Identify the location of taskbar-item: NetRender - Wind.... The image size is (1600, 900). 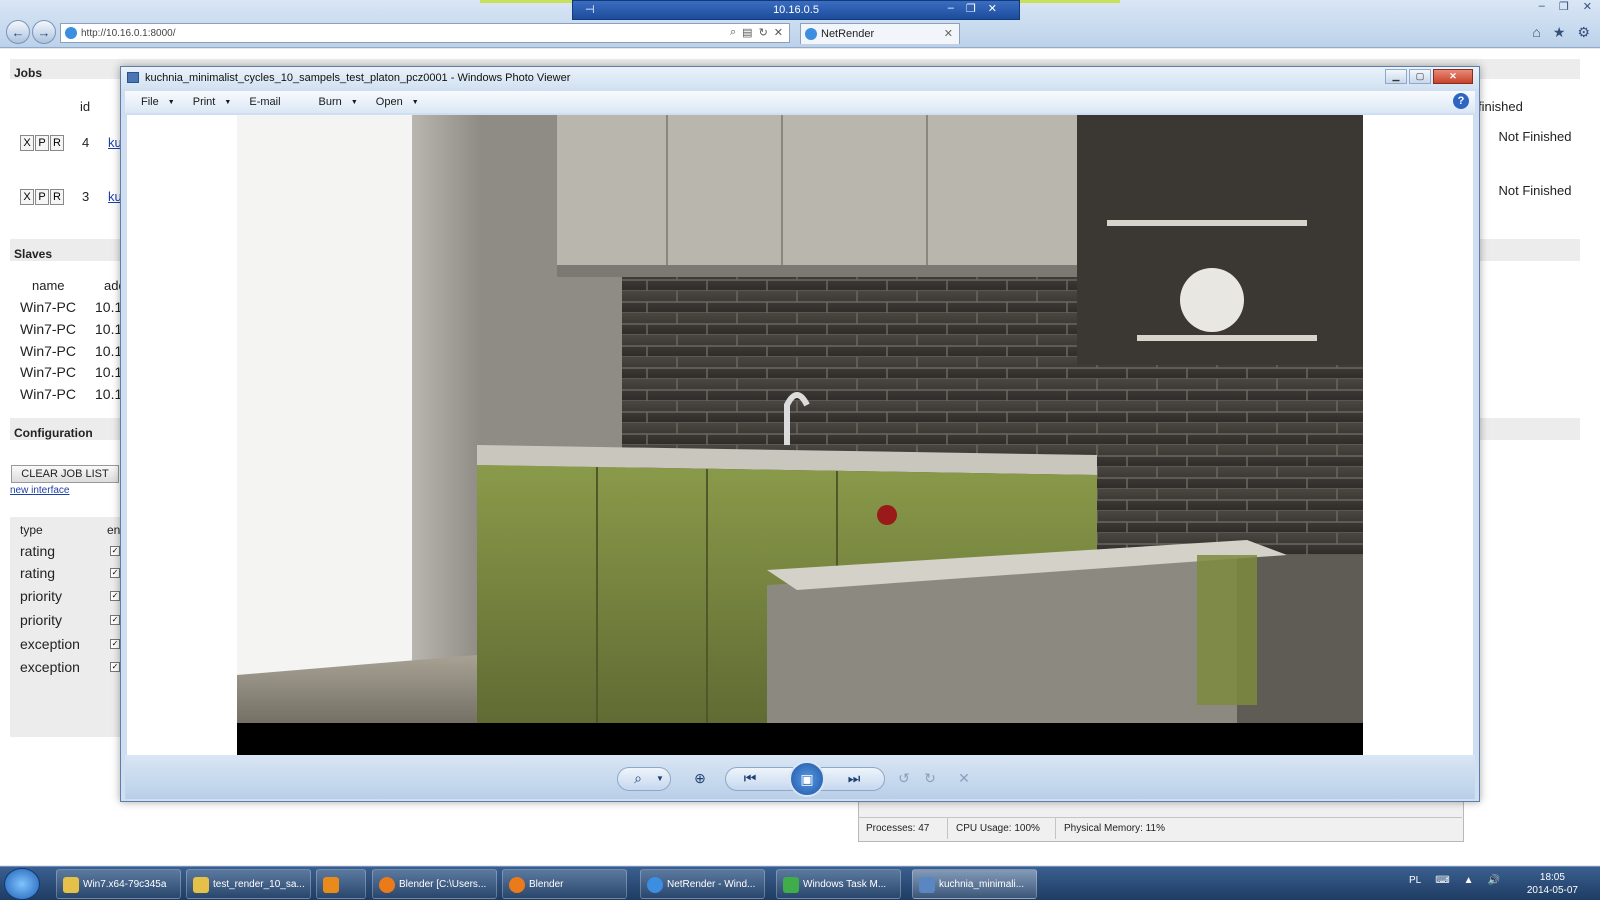
(702, 884).